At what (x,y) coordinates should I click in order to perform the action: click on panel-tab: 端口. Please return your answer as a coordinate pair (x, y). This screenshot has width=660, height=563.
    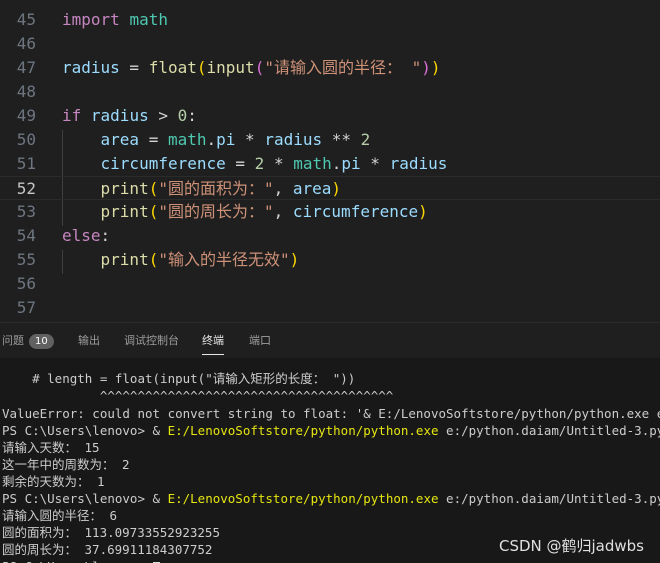
    Looking at the image, I should click on (260, 344).